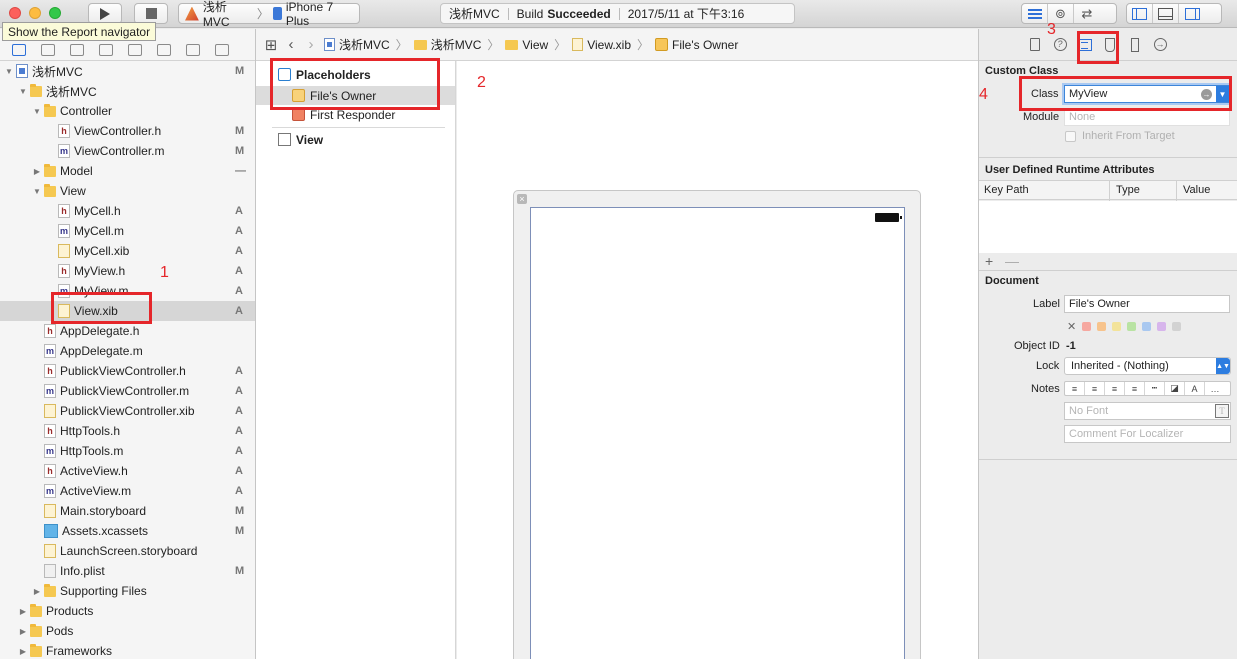 The width and height of the screenshot is (1237, 659). What do you see at coordinates (222, 50) in the screenshot?
I see `report-navigator-tab-icon` at bounding box center [222, 50].